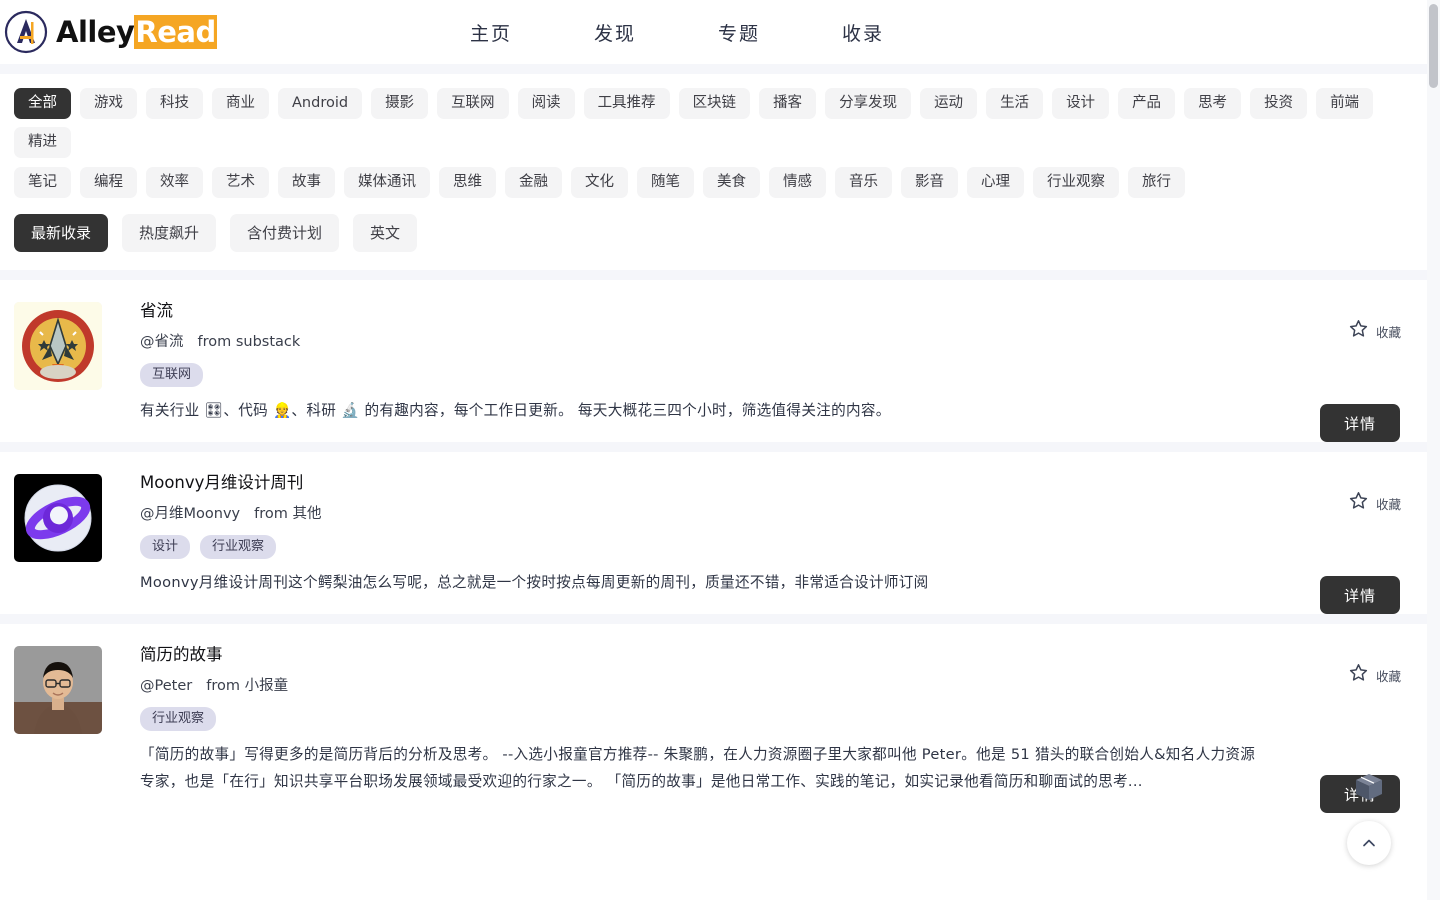 The width and height of the screenshot is (1440, 900). What do you see at coordinates (1081, 103) in the screenshot?
I see `category-tag: 设计` at bounding box center [1081, 103].